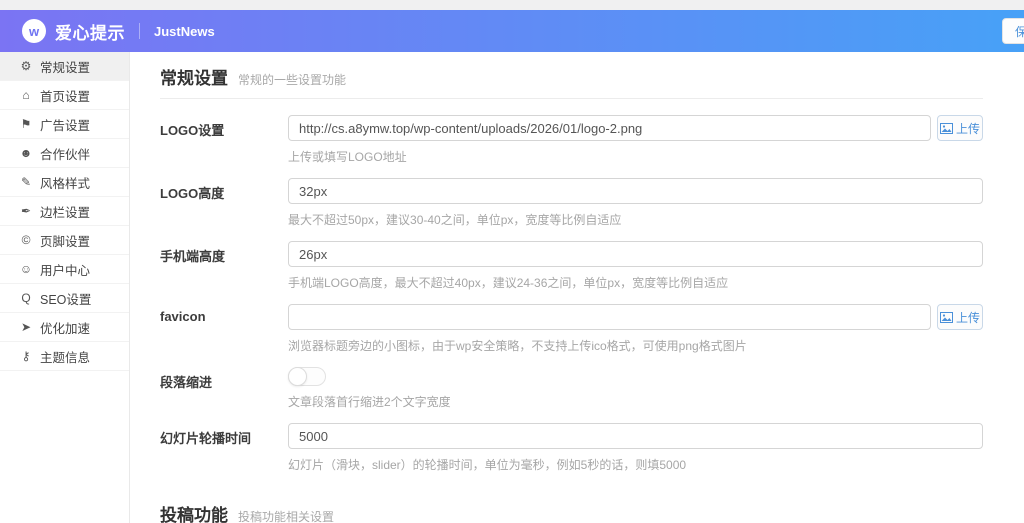  Describe the element at coordinates (286, 516) in the screenshot. I see `section-subtitle-submission: 投稿功能相关设置` at that location.